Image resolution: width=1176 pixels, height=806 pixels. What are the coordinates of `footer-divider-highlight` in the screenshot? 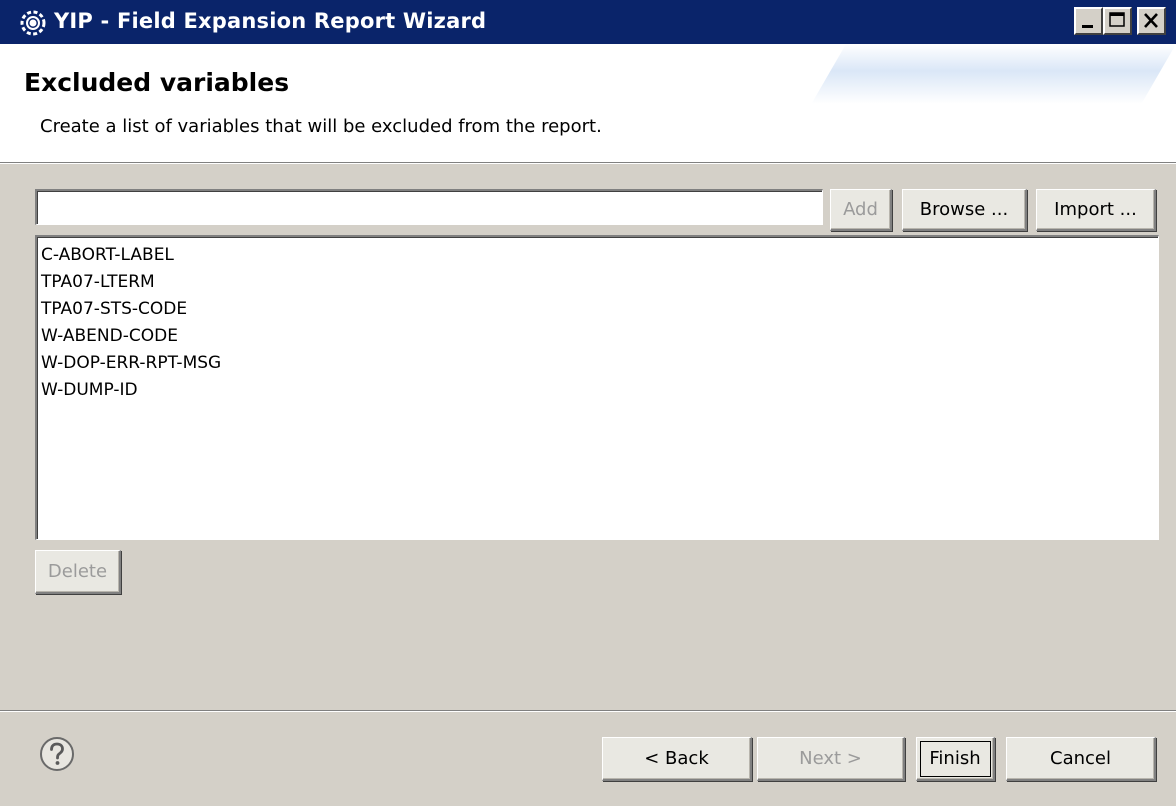 It's located at (588, 711).